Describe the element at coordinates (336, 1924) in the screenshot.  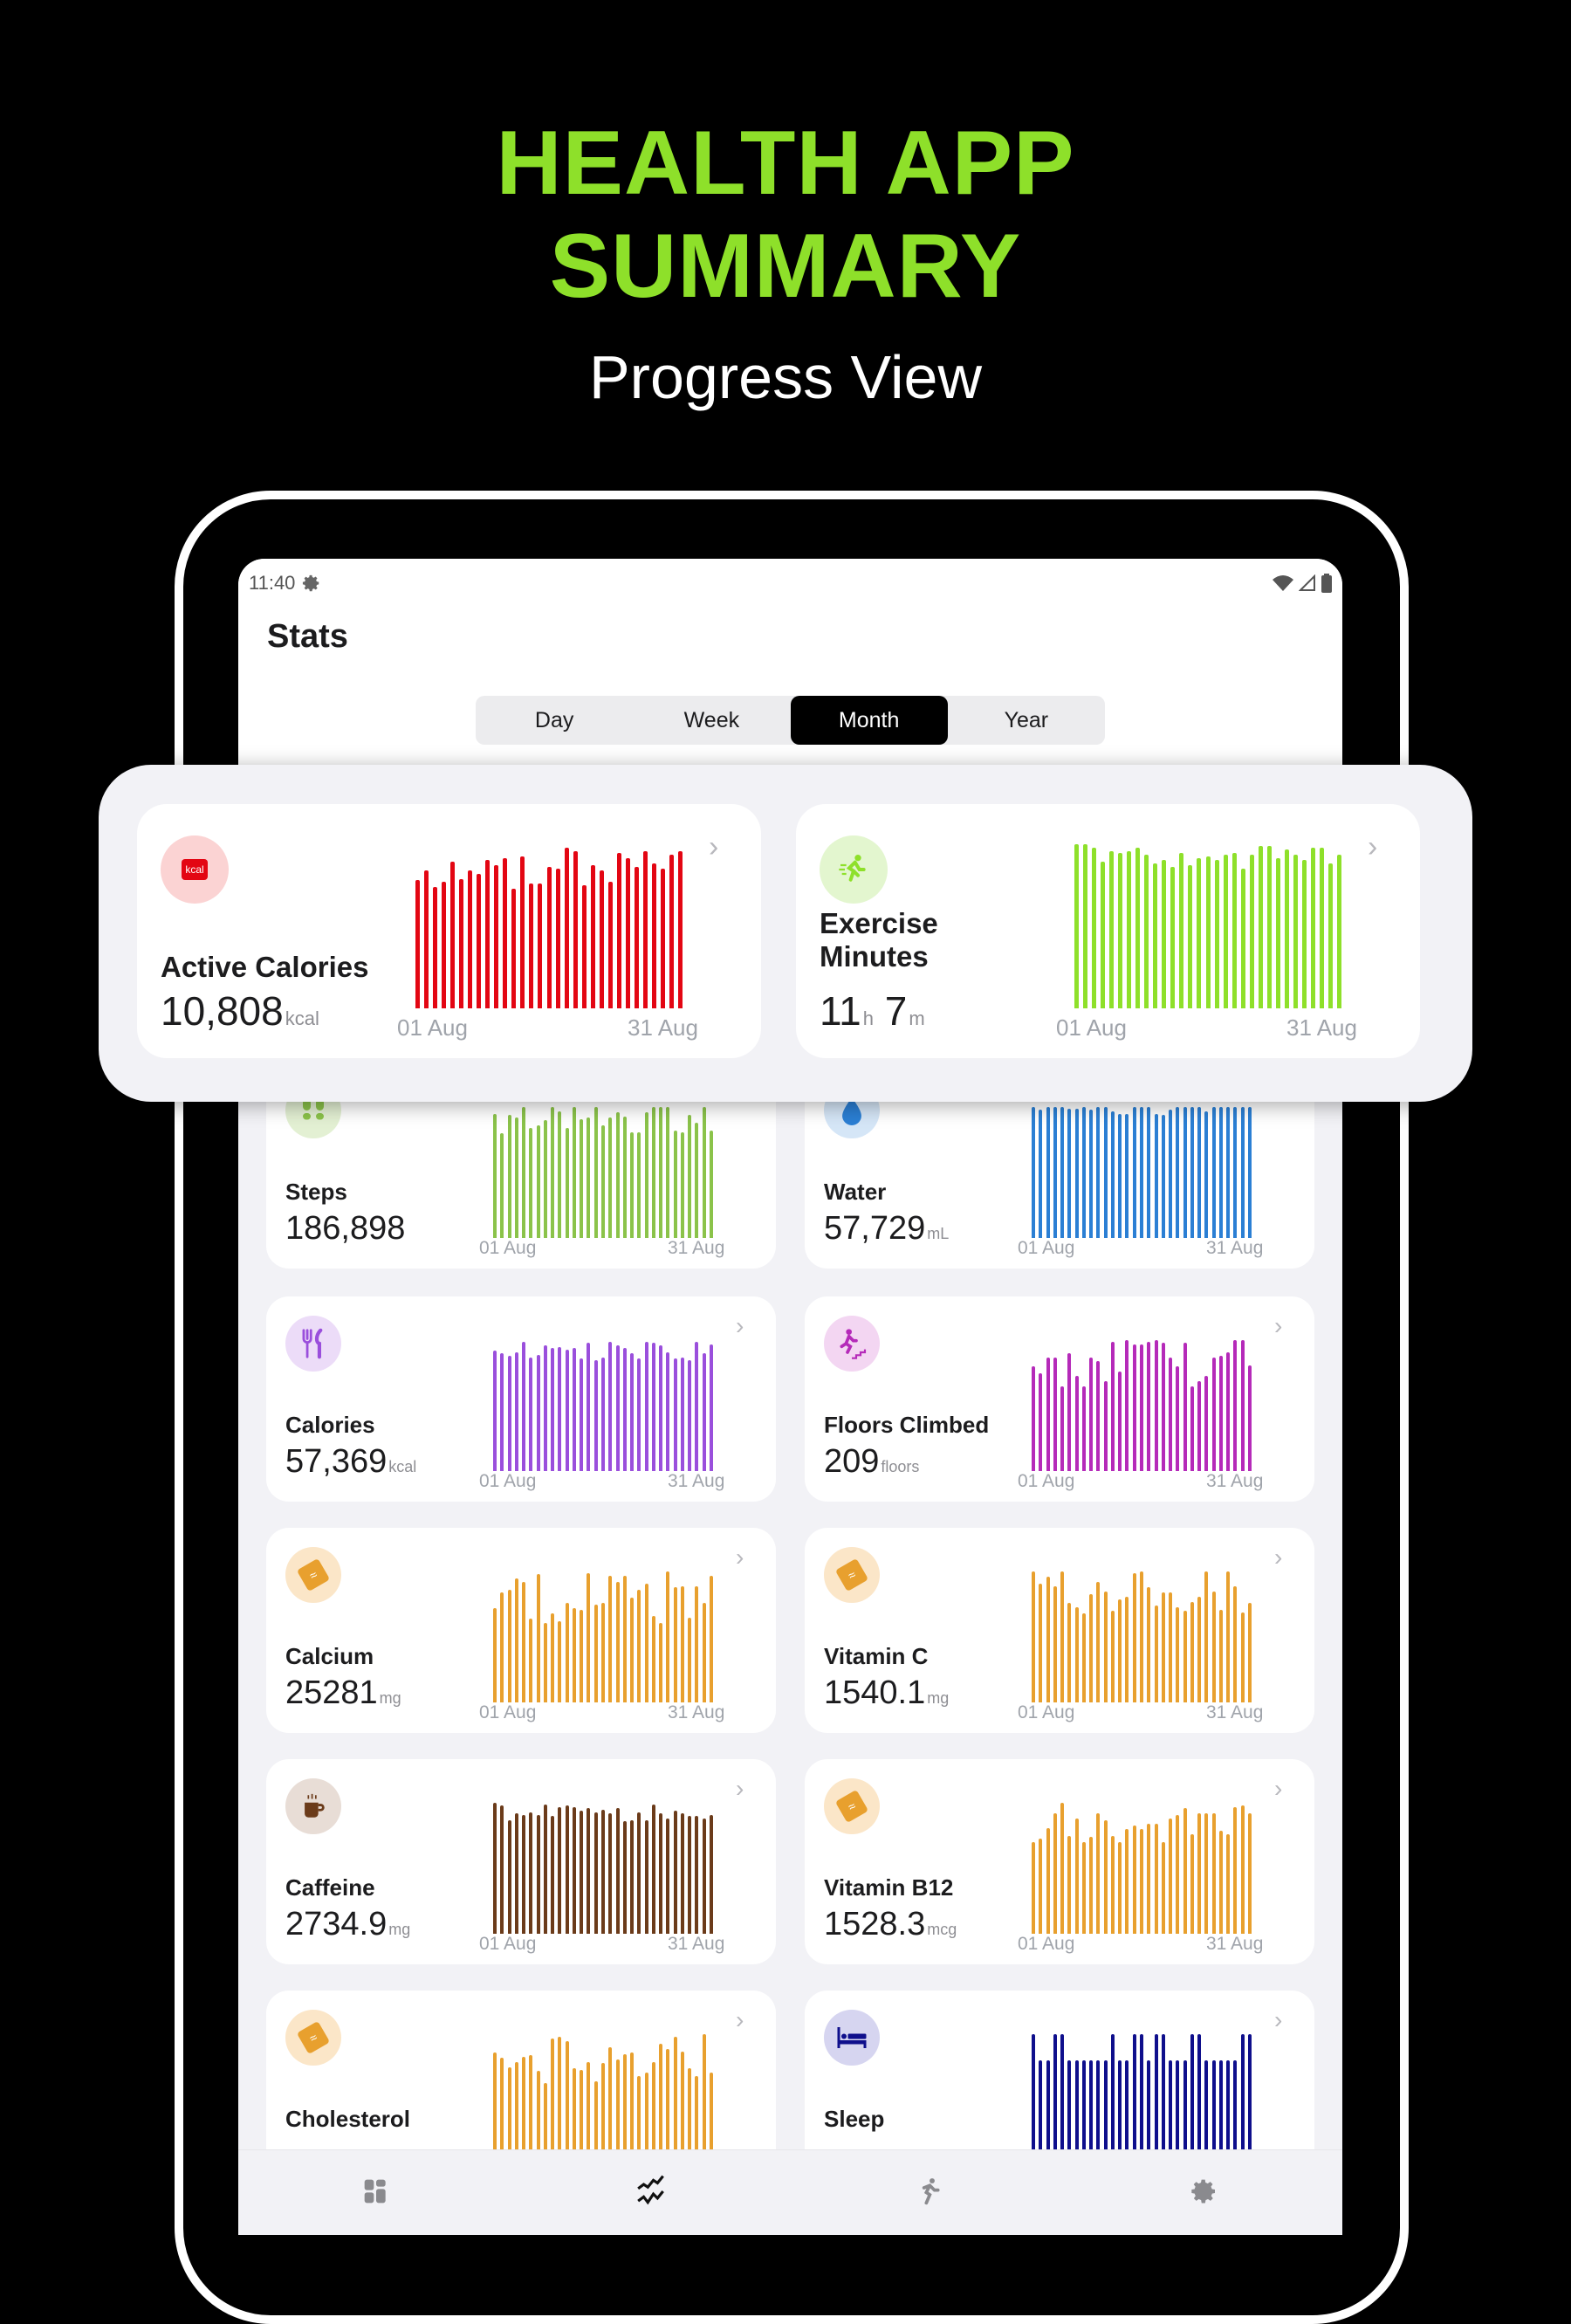
I see `metric-number: 2734.9` at that location.